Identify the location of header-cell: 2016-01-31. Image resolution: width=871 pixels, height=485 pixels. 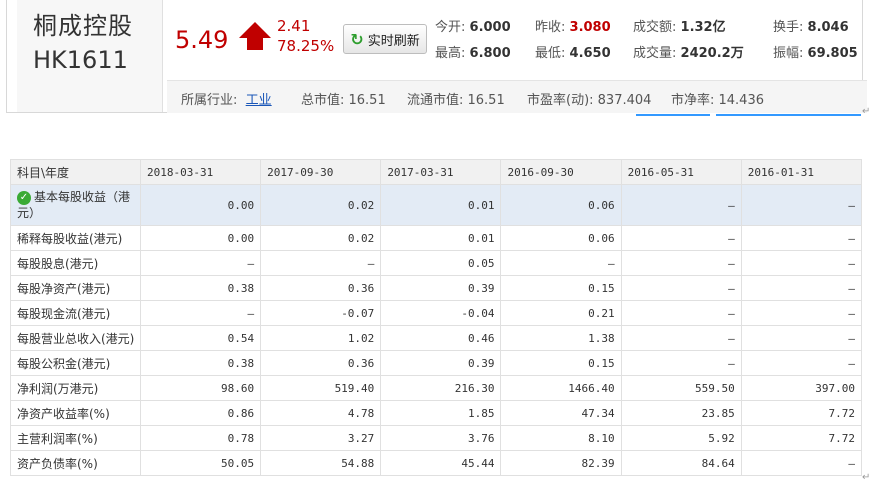
(801, 172).